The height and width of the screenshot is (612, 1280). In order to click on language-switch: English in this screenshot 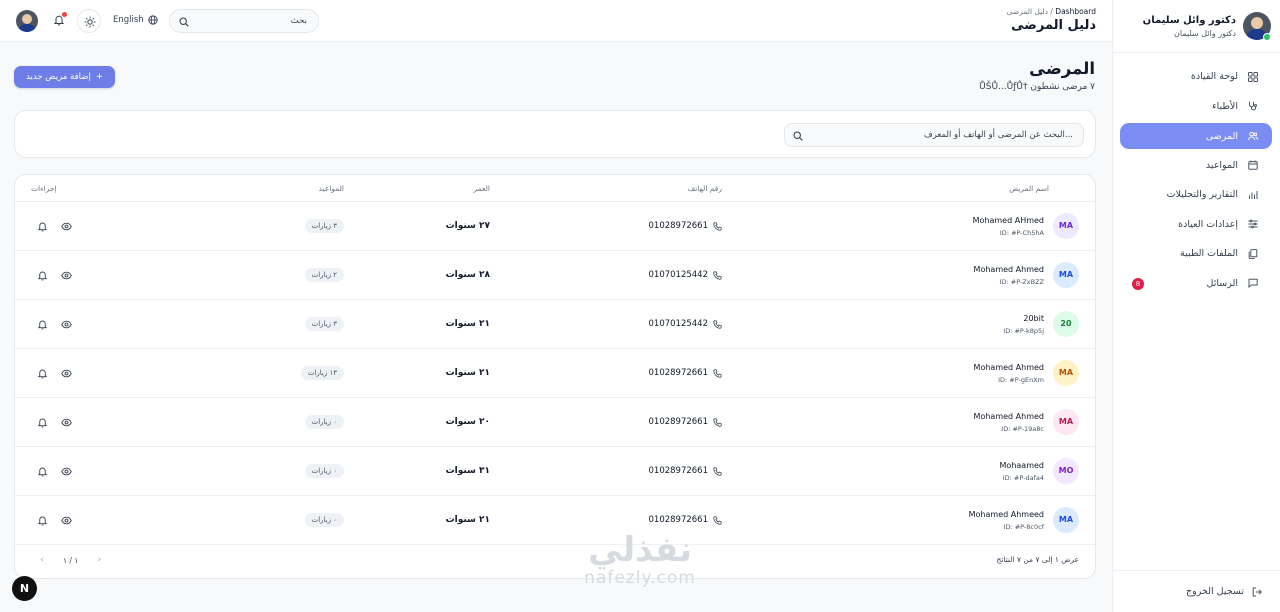, I will do `click(135, 20)`.